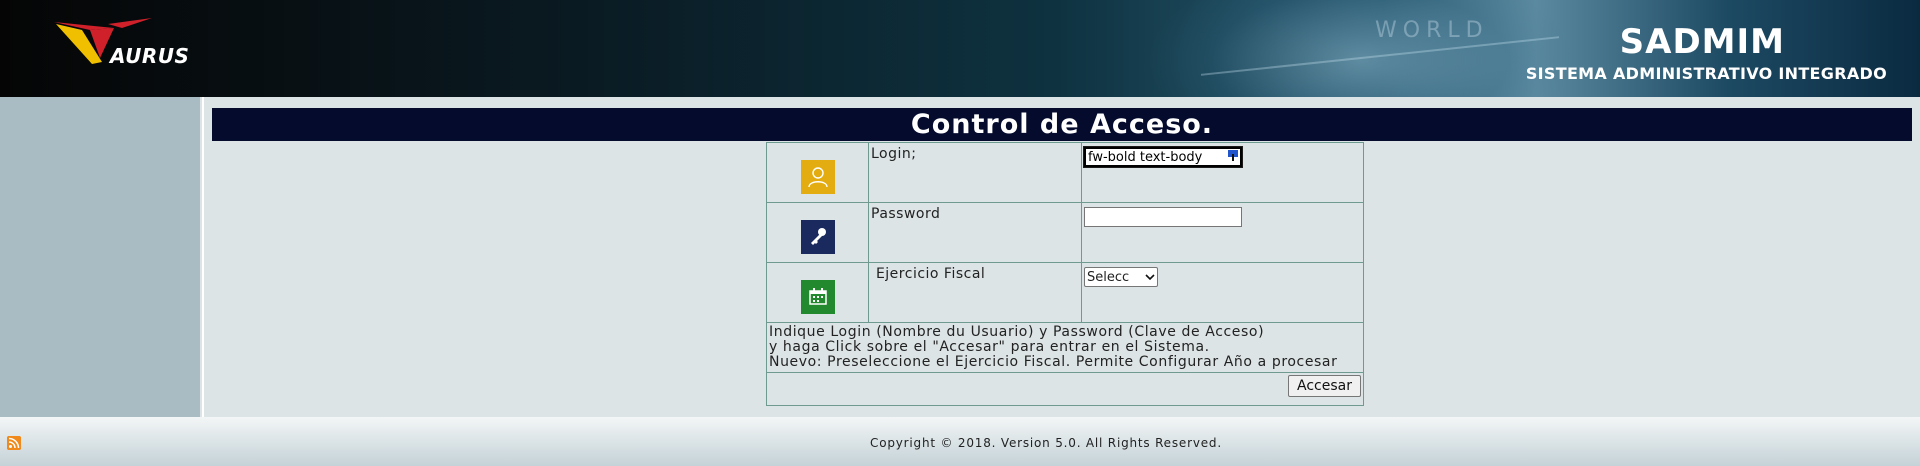 The width and height of the screenshot is (1920, 466). Describe the element at coordinates (817, 296) in the screenshot. I see `calendar-icon` at that location.